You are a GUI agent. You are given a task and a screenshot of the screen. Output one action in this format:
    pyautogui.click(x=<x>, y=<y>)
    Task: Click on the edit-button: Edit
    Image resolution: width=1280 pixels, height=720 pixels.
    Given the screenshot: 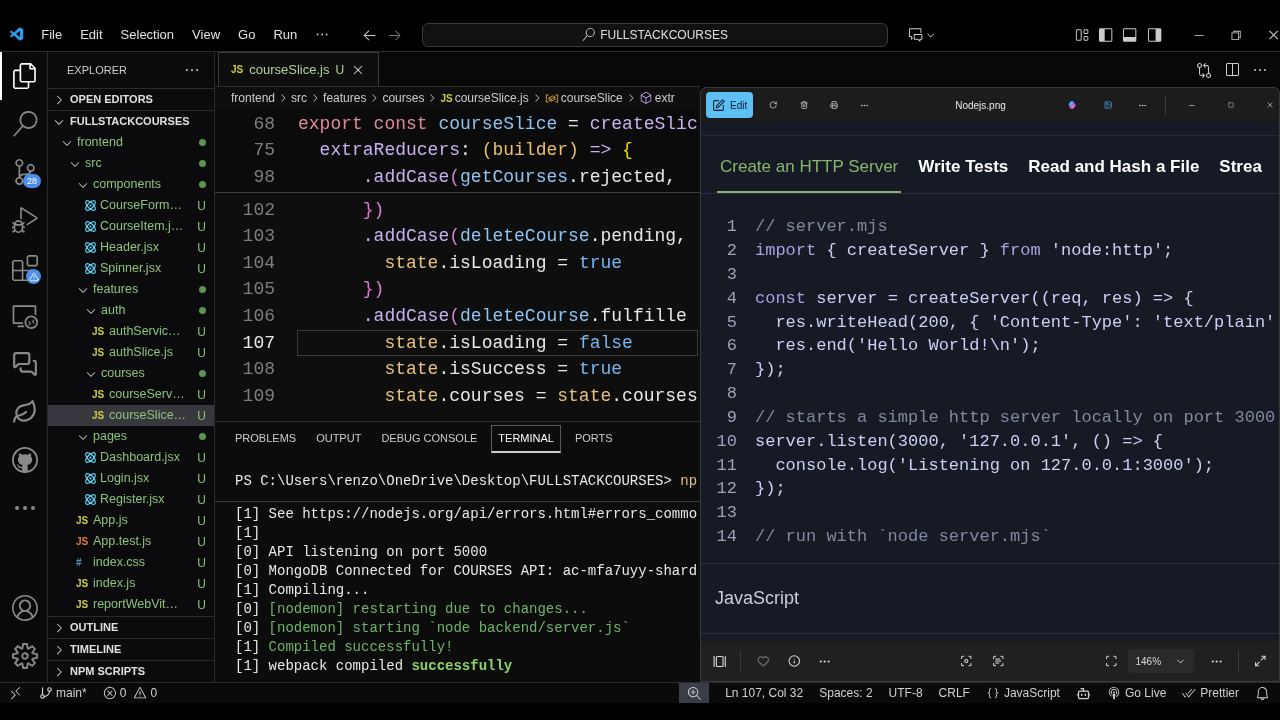 What is the action you would take?
    pyautogui.click(x=730, y=105)
    